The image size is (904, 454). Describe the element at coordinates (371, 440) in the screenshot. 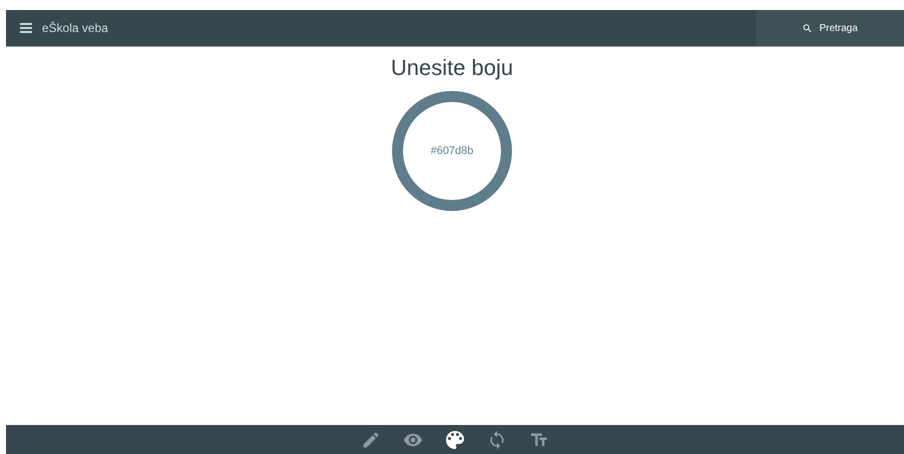

I see `pencil-icon` at that location.